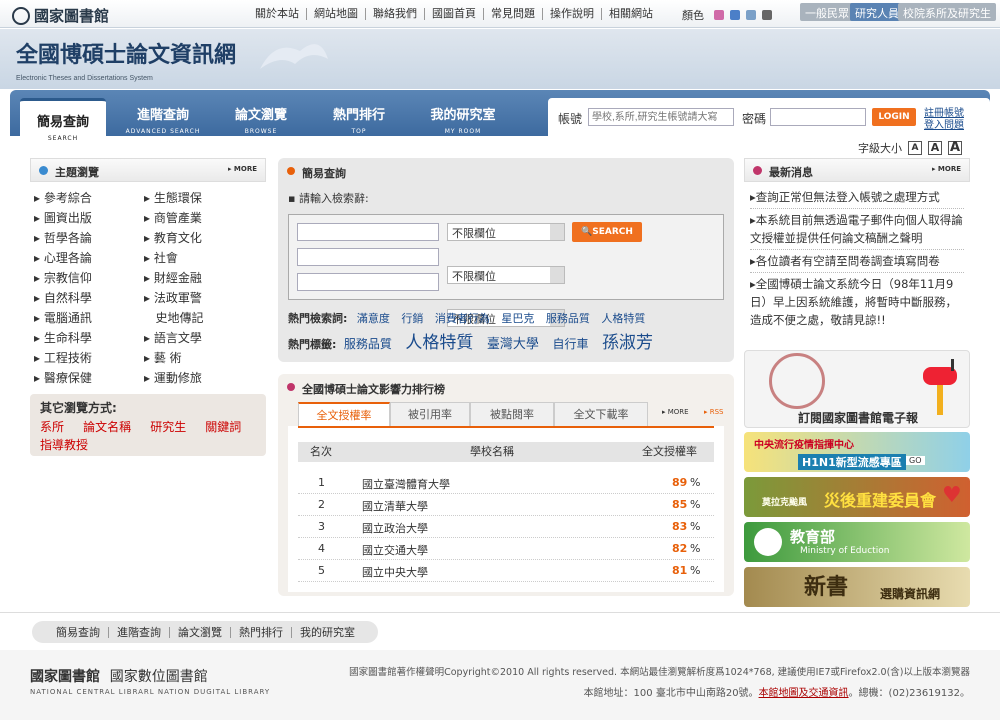 Image resolution: width=1000 pixels, height=720 pixels. I want to click on toplink-faq: 常見問題, so click(512, 14).